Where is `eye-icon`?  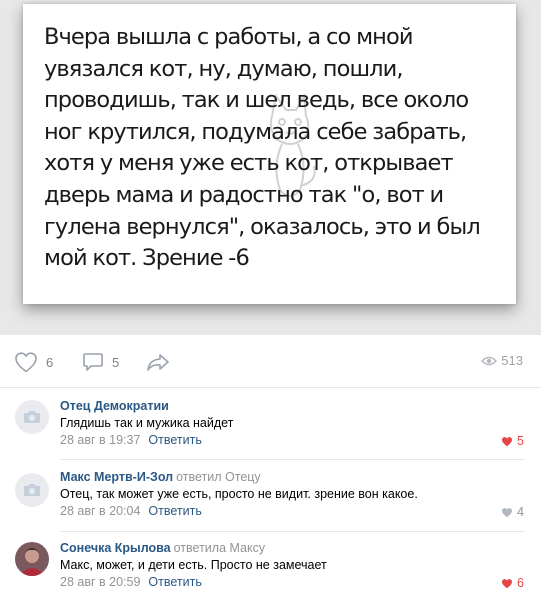
eye-icon is located at coordinates (489, 360).